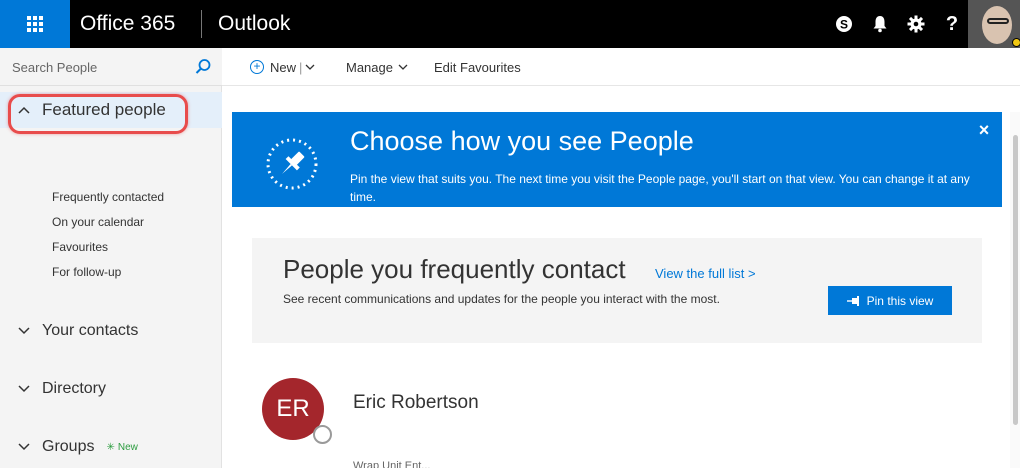 Image resolution: width=1020 pixels, height=468 pixels. What do you see at coordinates (90, 330) in the screenshot?
I see `nav-your-contacts-label: Your contacts` at bounding box center [90, 330].